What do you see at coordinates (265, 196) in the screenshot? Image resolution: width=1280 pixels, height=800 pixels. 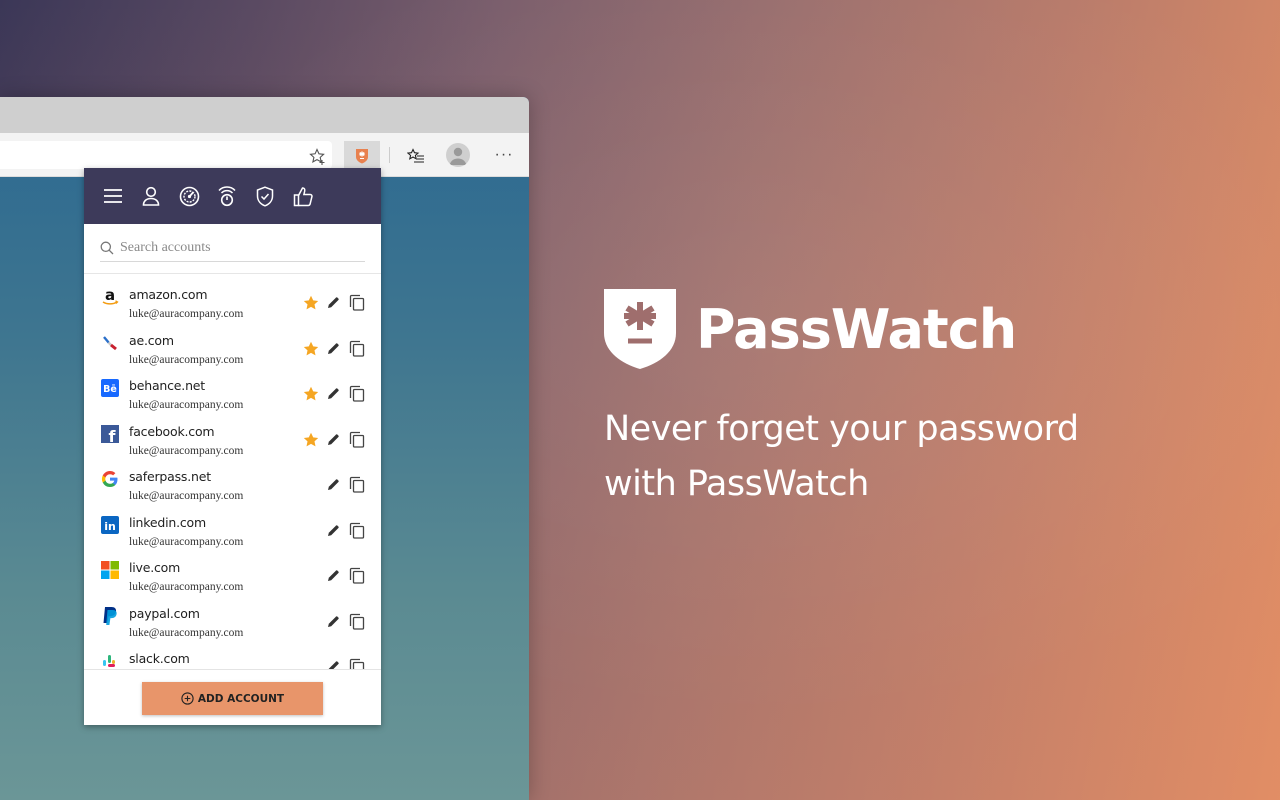 I see `shield-check-icon` at bounding box center [265, 196].